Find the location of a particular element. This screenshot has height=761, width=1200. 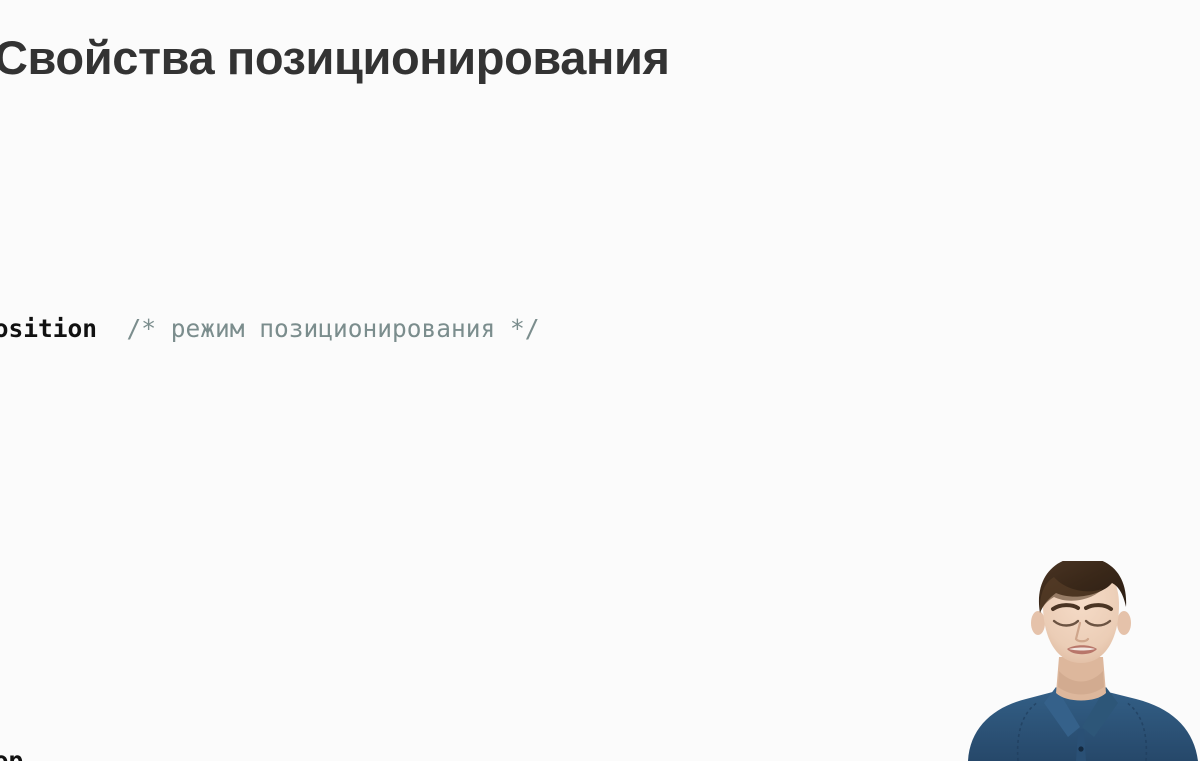

css-property-top: top is located at coordinates (12, 753).